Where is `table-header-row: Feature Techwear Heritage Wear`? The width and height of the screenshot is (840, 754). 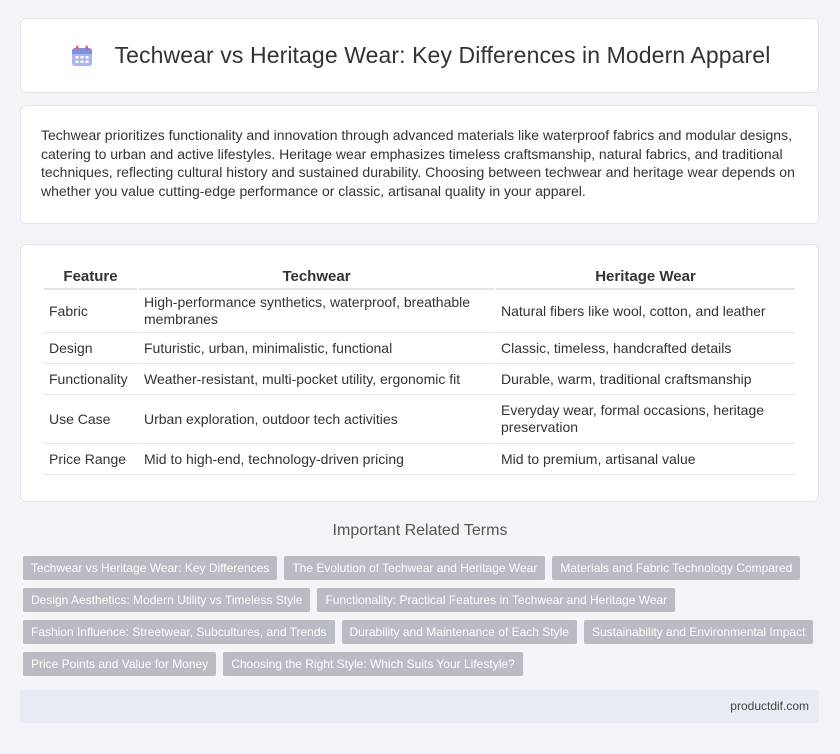 table-header-row: Feature Techwear Heritage Wear is located at coordinates (419, 277).